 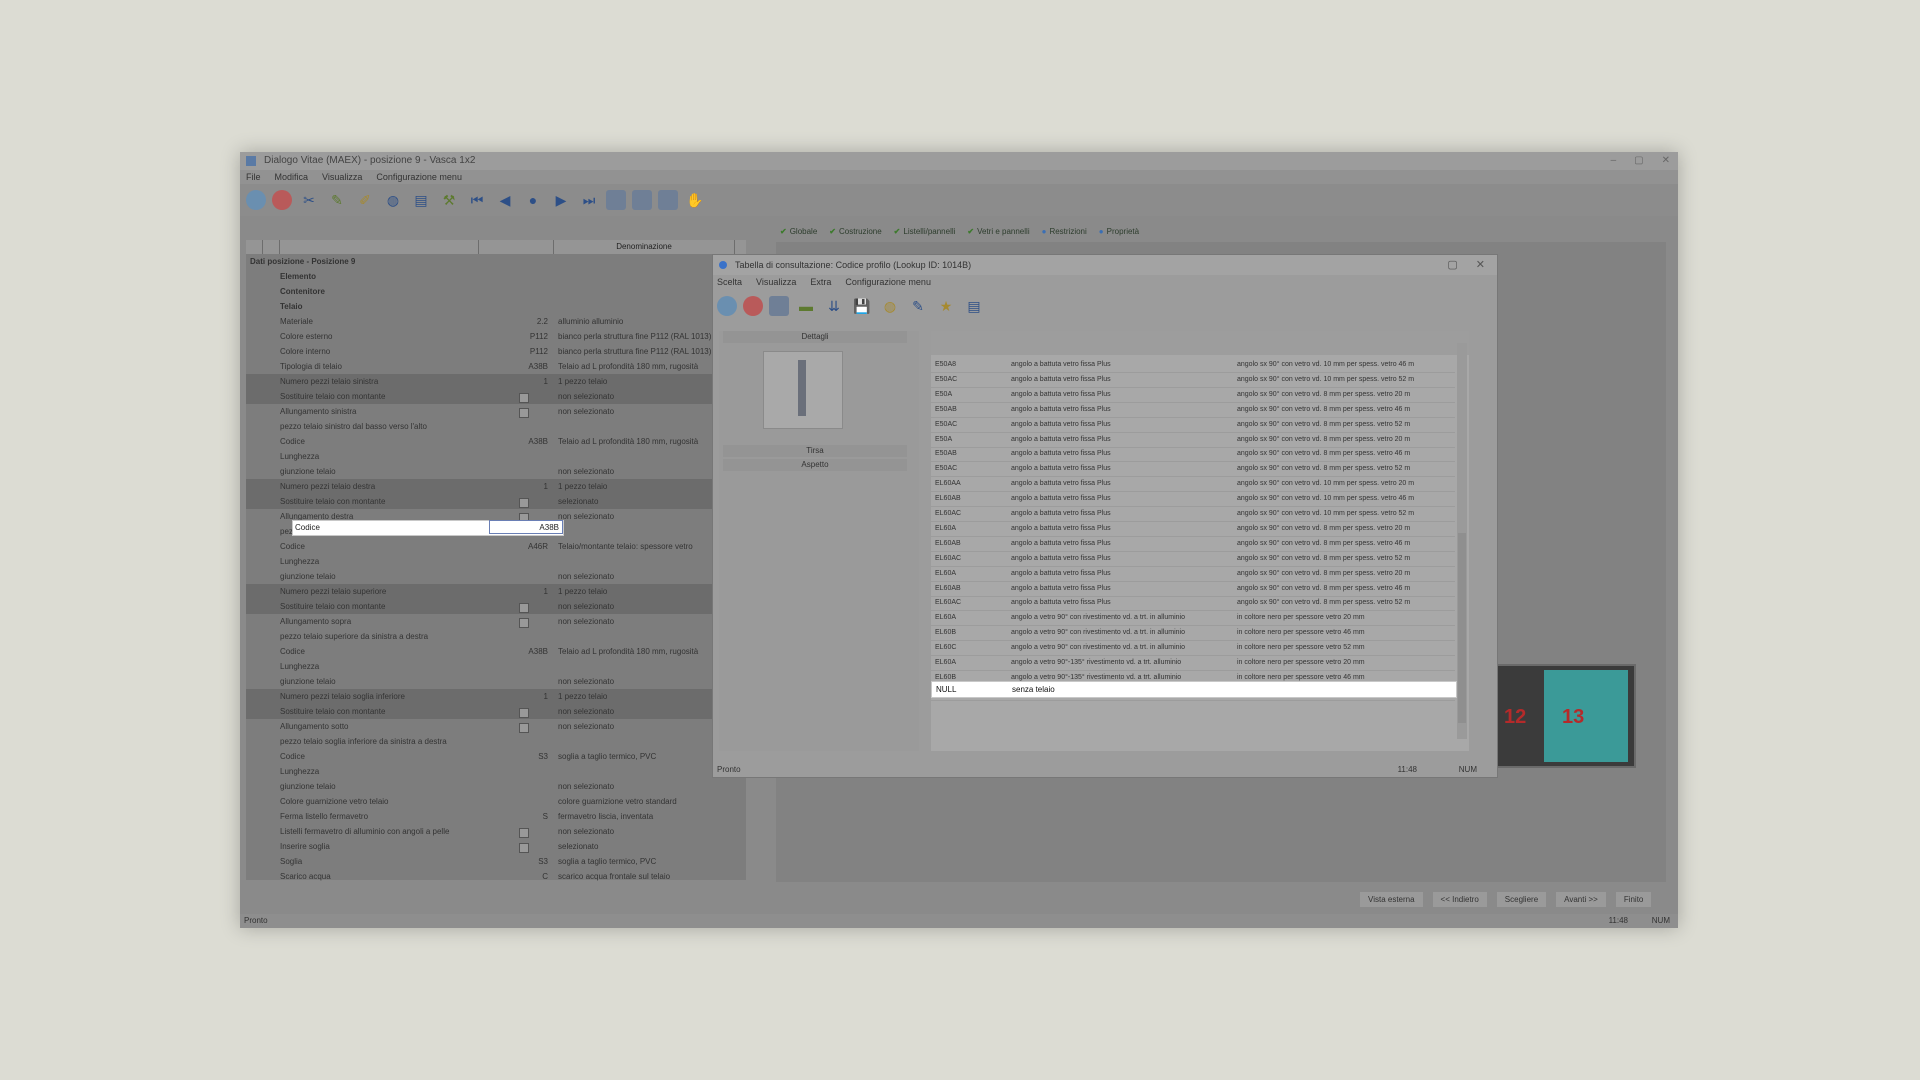 I want to click on property-value: C, so click(x=517, y=876).